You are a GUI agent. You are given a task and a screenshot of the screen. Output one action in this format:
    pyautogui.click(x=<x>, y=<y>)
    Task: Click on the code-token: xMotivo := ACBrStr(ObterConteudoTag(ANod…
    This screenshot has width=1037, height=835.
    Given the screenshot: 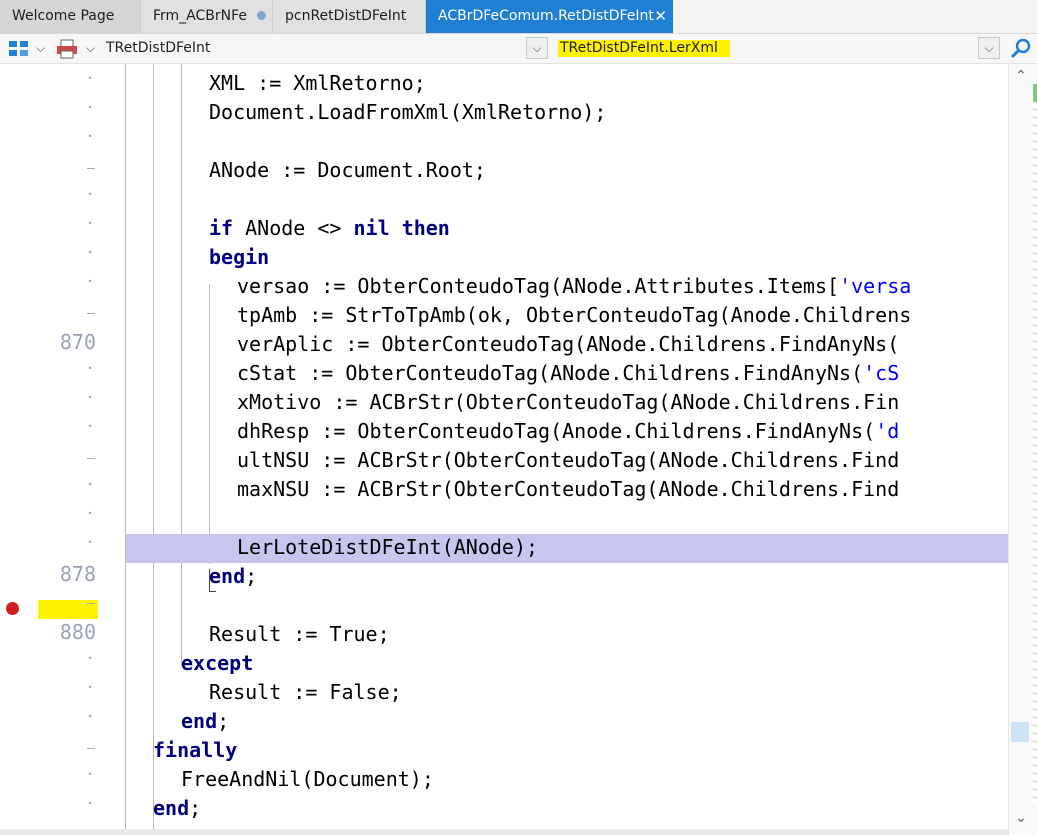 What is the action you would take?
    pyautogui.click(x=568, y=402)
    